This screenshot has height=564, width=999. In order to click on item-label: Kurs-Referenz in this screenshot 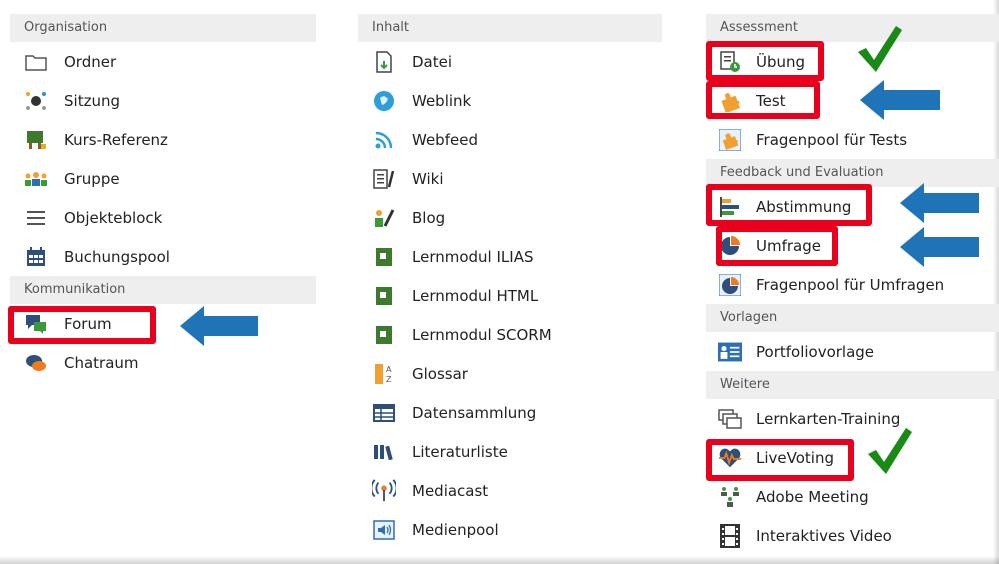, I will do `click(116, 139)`.